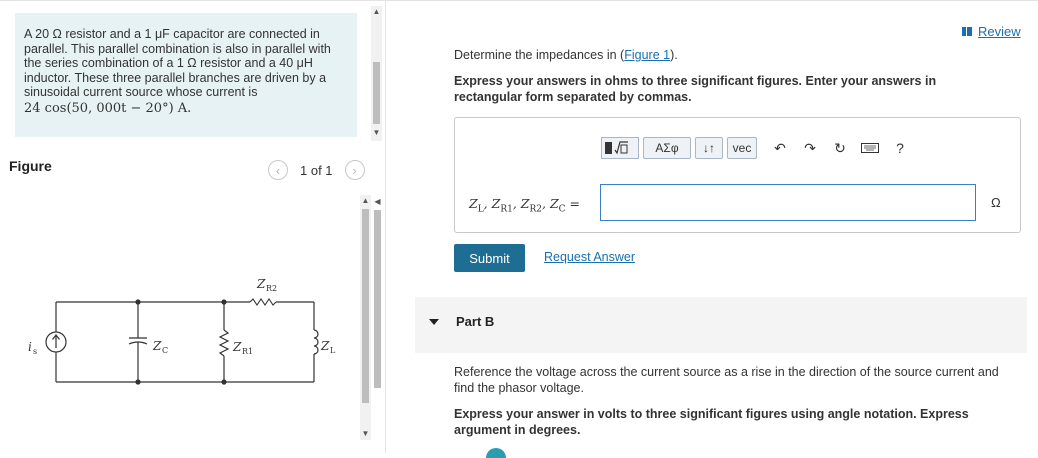 This screenshot has width=1038, height=458. Describe the element at coordinates (475, 321) in the screenshot. I see `part-b-label: Part B` at that location.